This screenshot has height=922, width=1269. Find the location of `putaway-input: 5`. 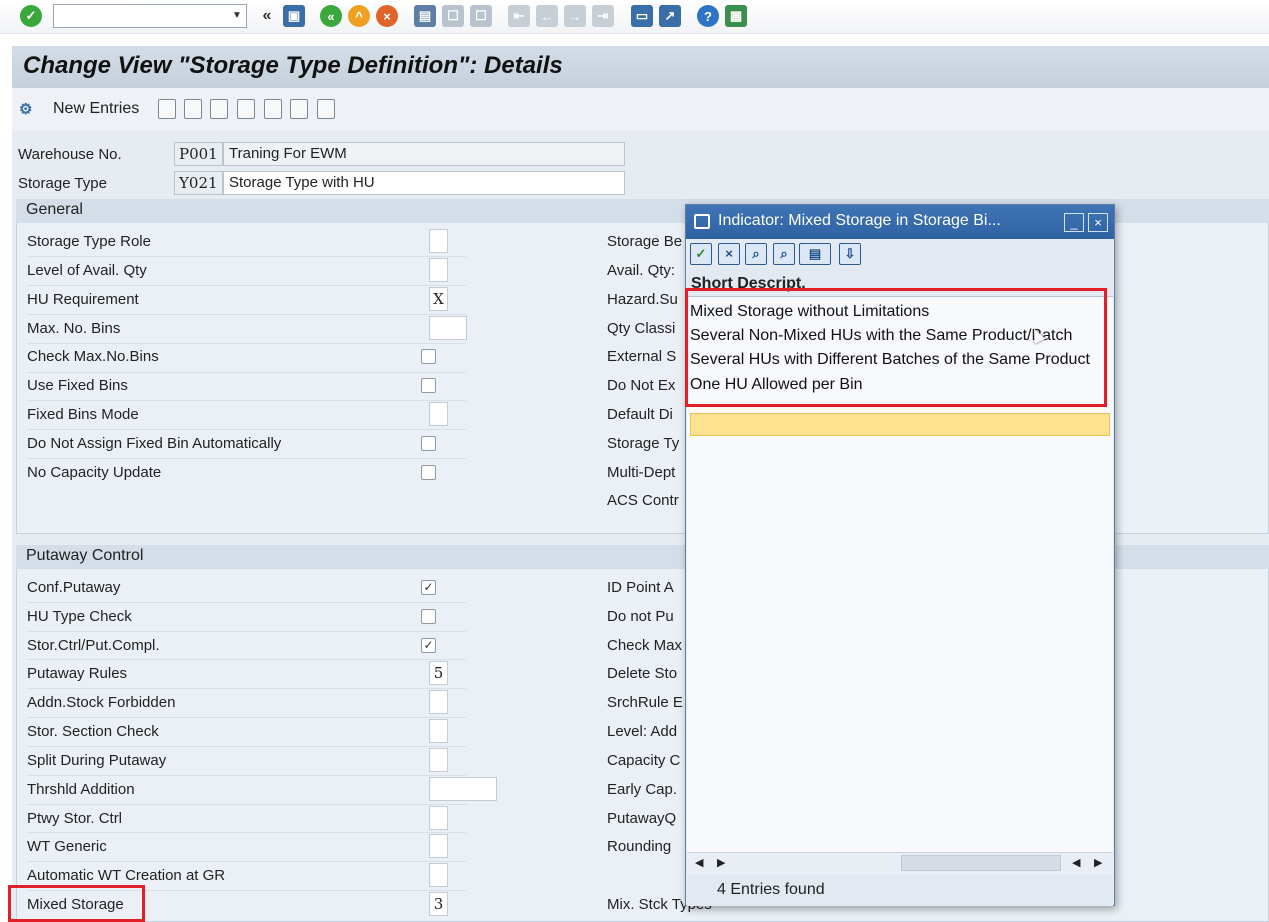

putaway-input: 5 is located at coordinates (438, 673).